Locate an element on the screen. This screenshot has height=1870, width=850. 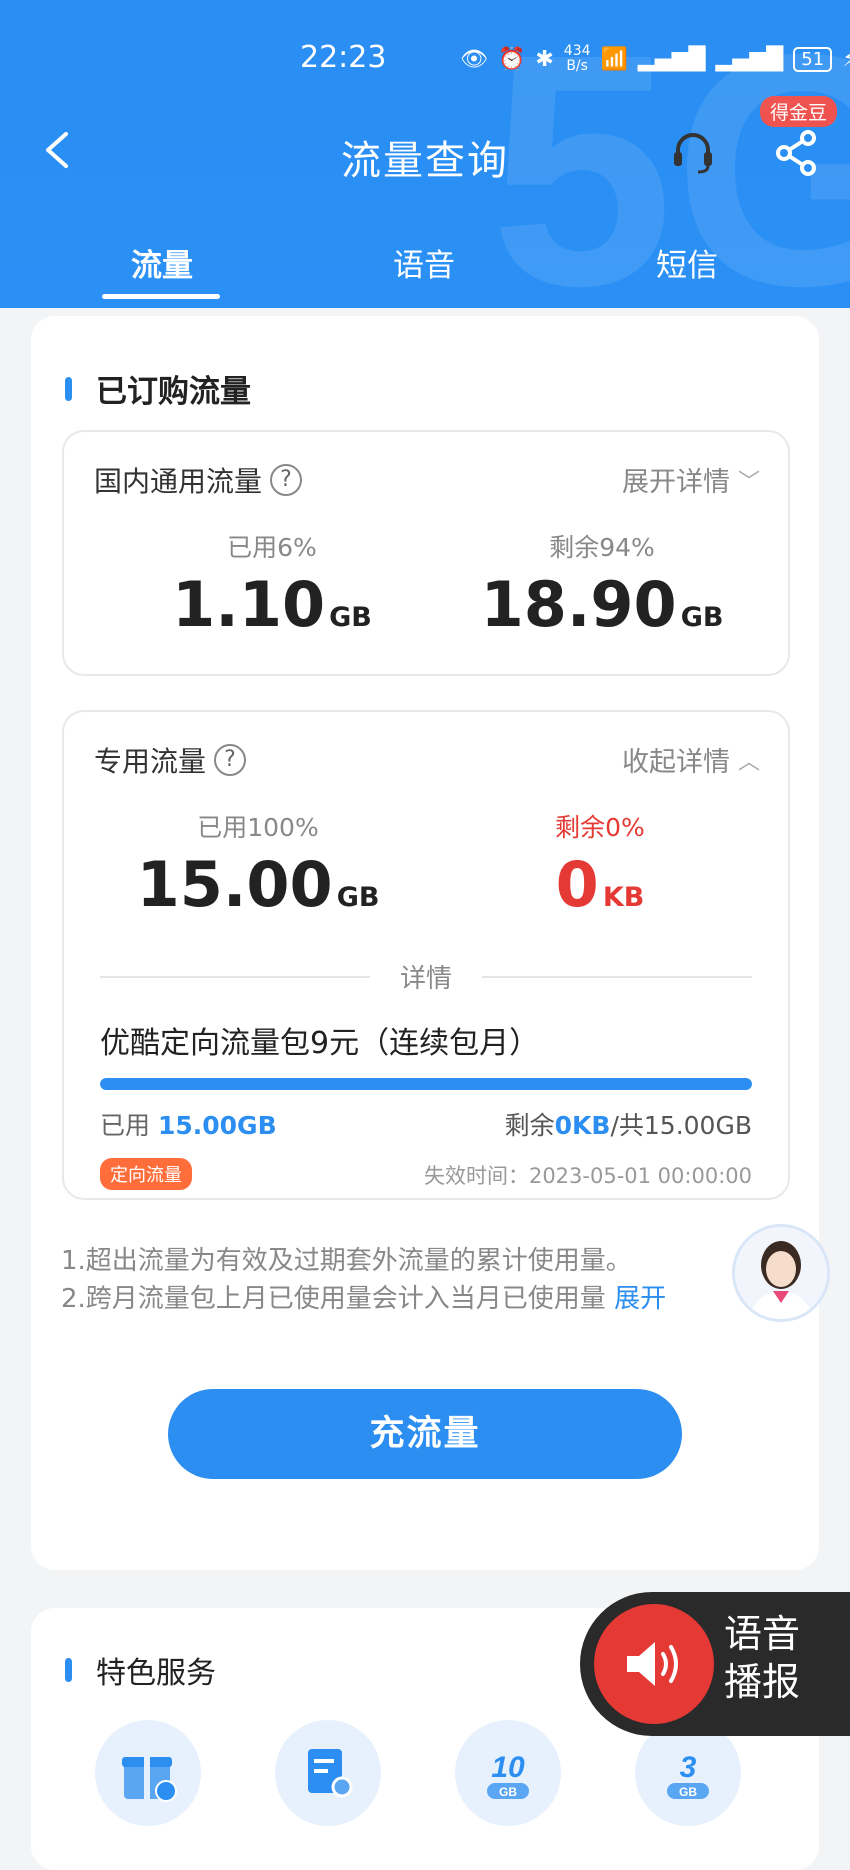
charging-icon: ⚡ is located at coordinates (846, 59).